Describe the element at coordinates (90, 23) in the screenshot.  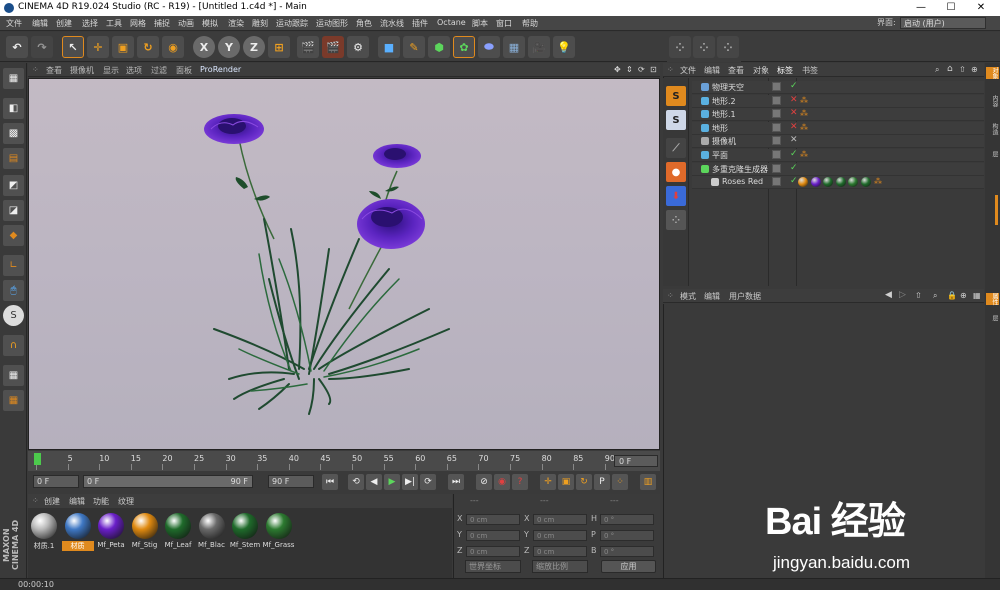
I see `menu-item: 选择` at that location.